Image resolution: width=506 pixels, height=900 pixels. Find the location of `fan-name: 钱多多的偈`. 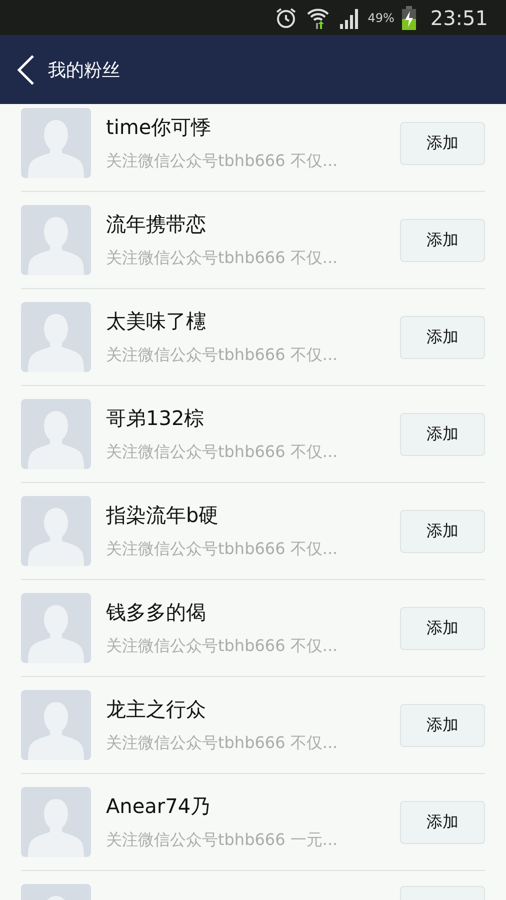

fan-name: 钱多多的偈 is located at coordinates (156, 612).